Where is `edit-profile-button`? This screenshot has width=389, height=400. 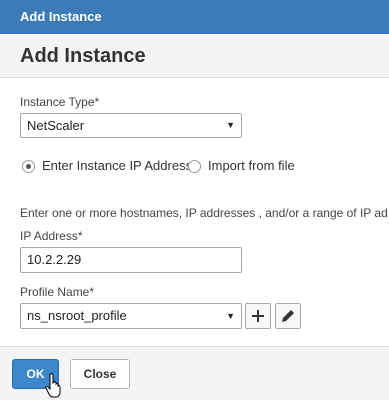 edit-profile-button is located at coordinates (288, 316).